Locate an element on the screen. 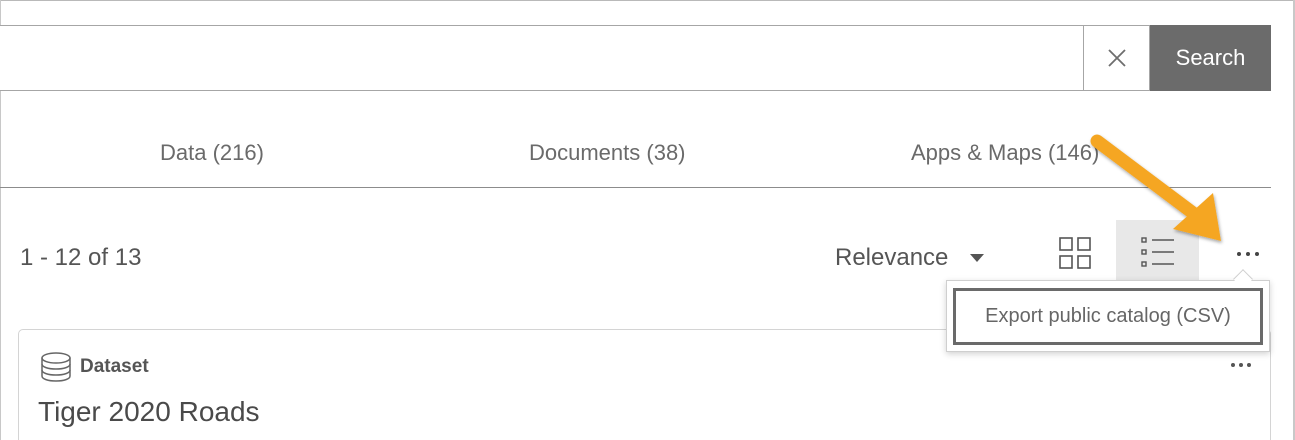 This screenshot has width=1295, height=440. tab-documents: Documents (38) is located at coordinates (607, 153).